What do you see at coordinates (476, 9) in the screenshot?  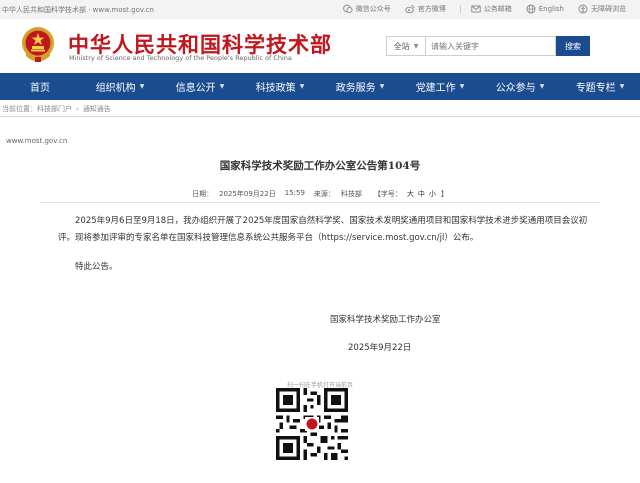 I see `mail-icon` at bounding box center [476, 9].